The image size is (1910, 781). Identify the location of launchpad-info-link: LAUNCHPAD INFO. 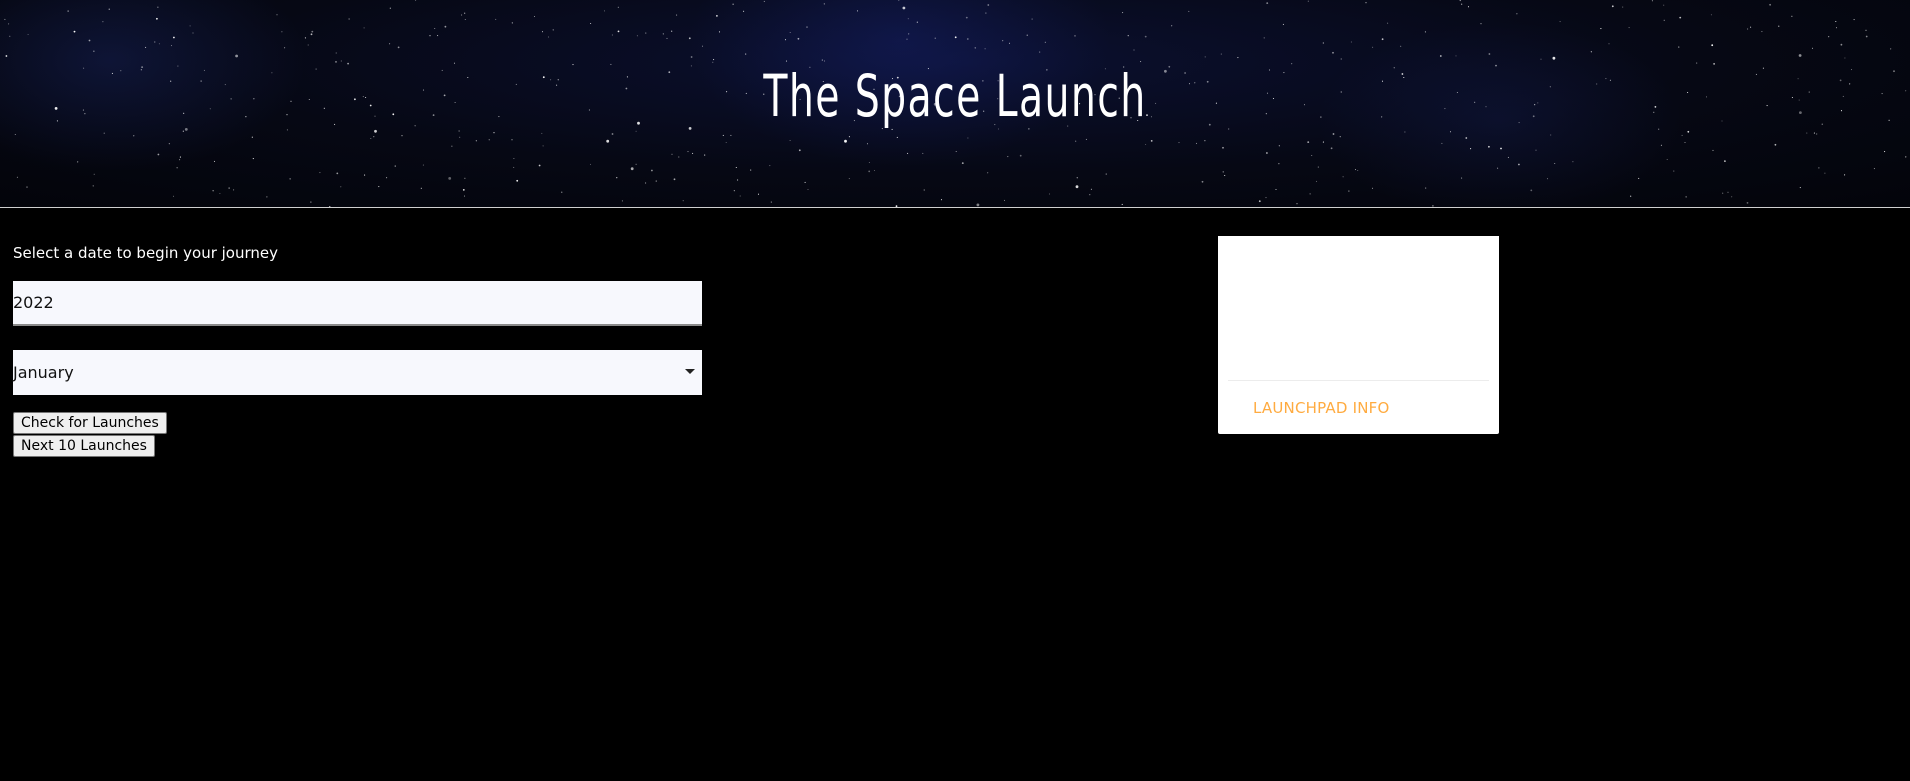
(1321, 408).